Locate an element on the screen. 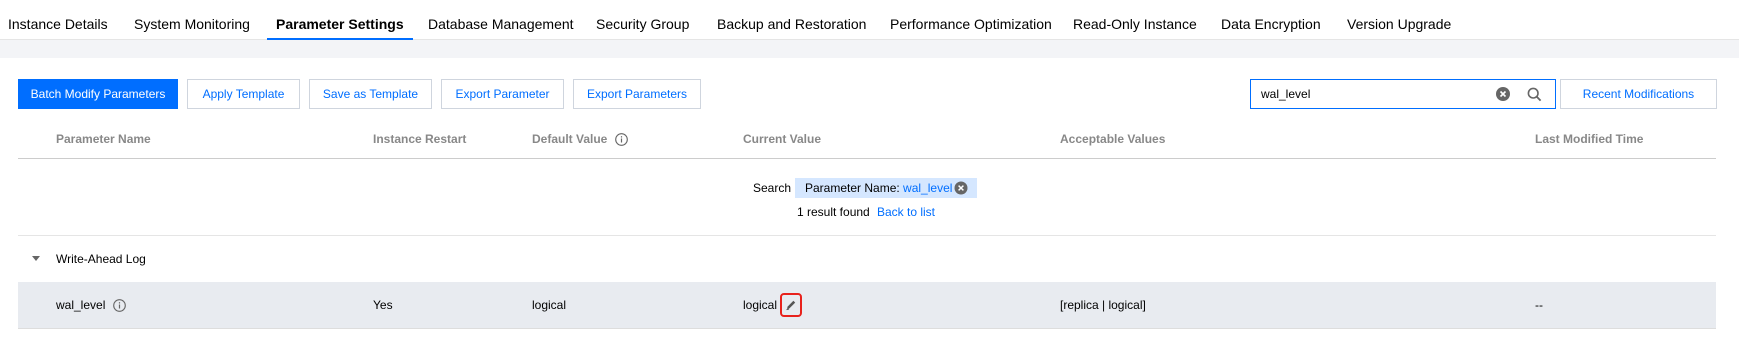  row-current-value: logical is located at coordinates (760, 305).